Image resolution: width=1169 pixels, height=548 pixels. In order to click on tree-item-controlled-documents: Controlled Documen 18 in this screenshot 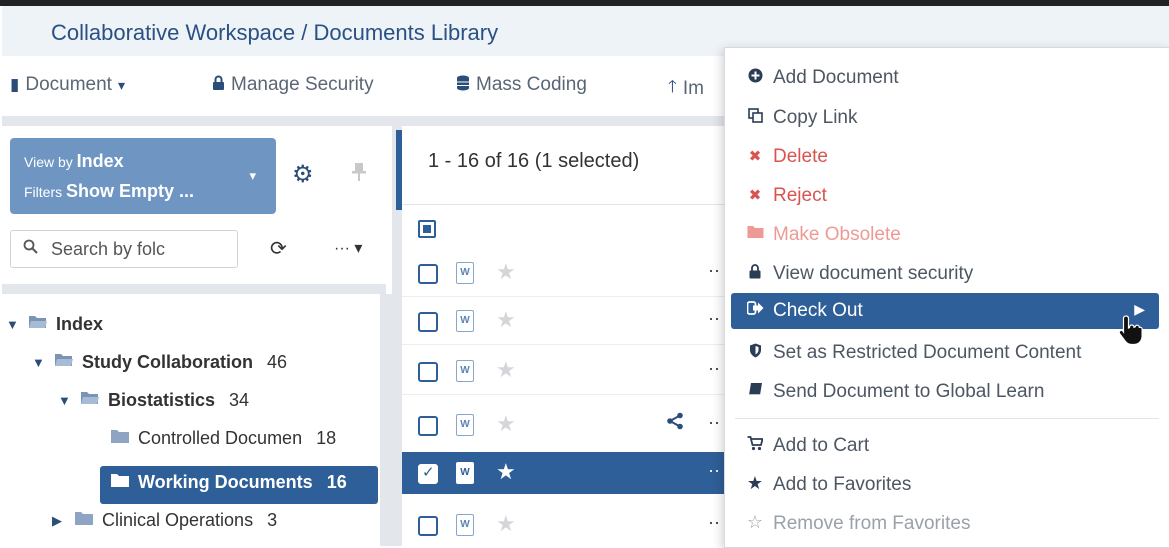, I will do `click(223, 438)`.